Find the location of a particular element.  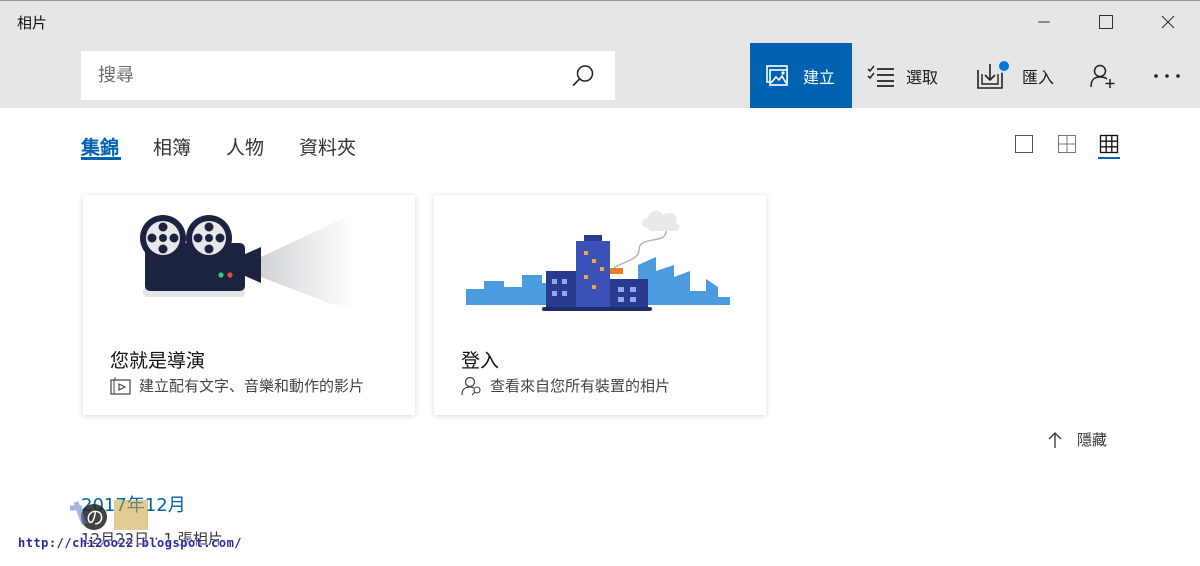

select-button: 選取 is located at coordinates (902, 75).